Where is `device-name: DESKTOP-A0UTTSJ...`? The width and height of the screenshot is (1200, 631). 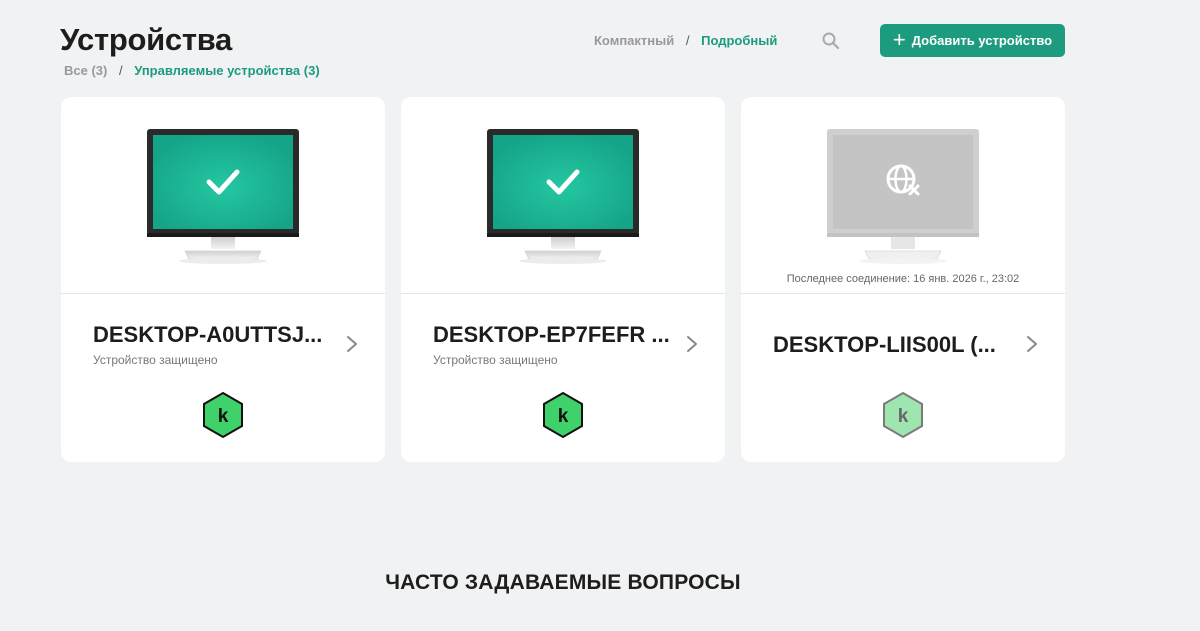 device-name: DESKTOP-A0UTTSJ... is located at coordinates (207, 335).